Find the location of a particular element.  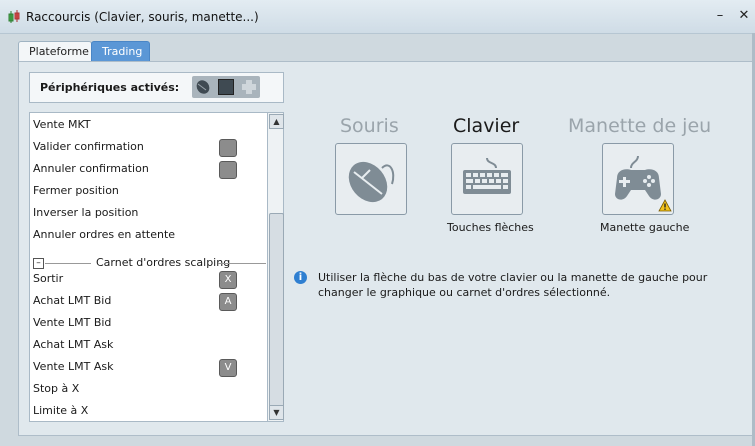

list-item: Vente LMT Ask V is located at coordinates (149, 367).